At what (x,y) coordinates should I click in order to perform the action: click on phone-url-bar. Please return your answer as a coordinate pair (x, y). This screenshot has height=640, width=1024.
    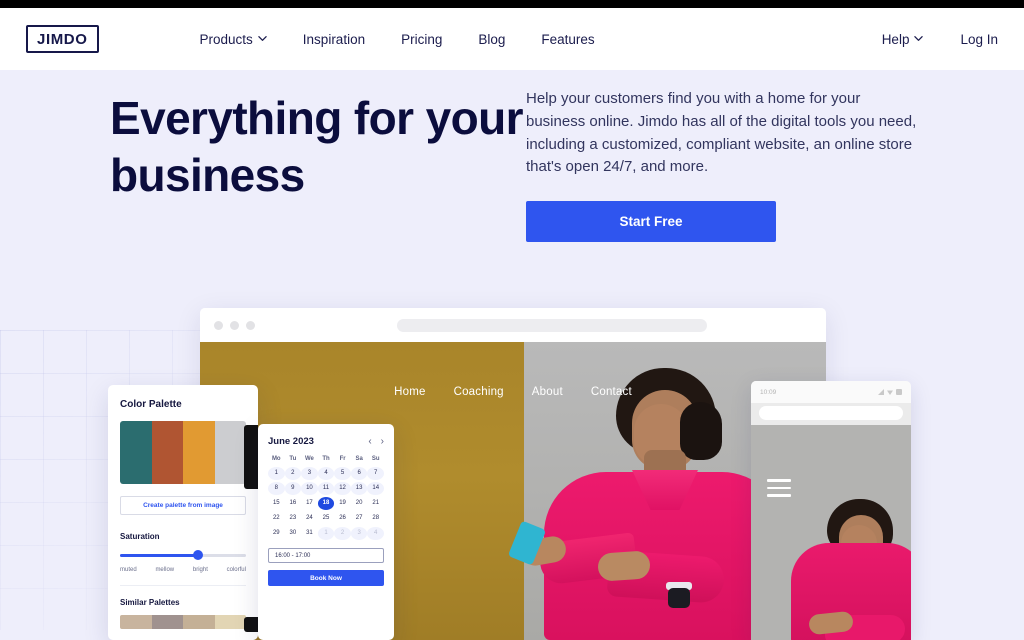
    Looking at the image, I should click on (831, 413).